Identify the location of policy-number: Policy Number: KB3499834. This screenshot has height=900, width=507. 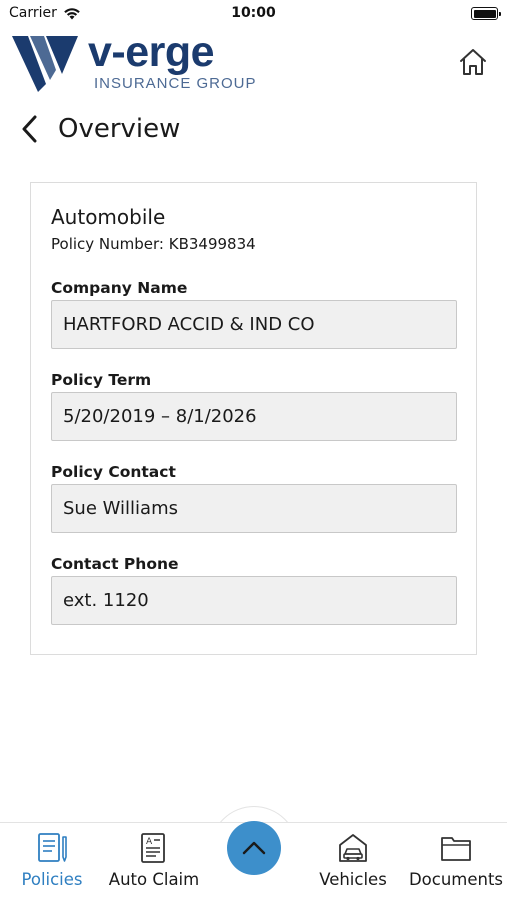
(153, 244).